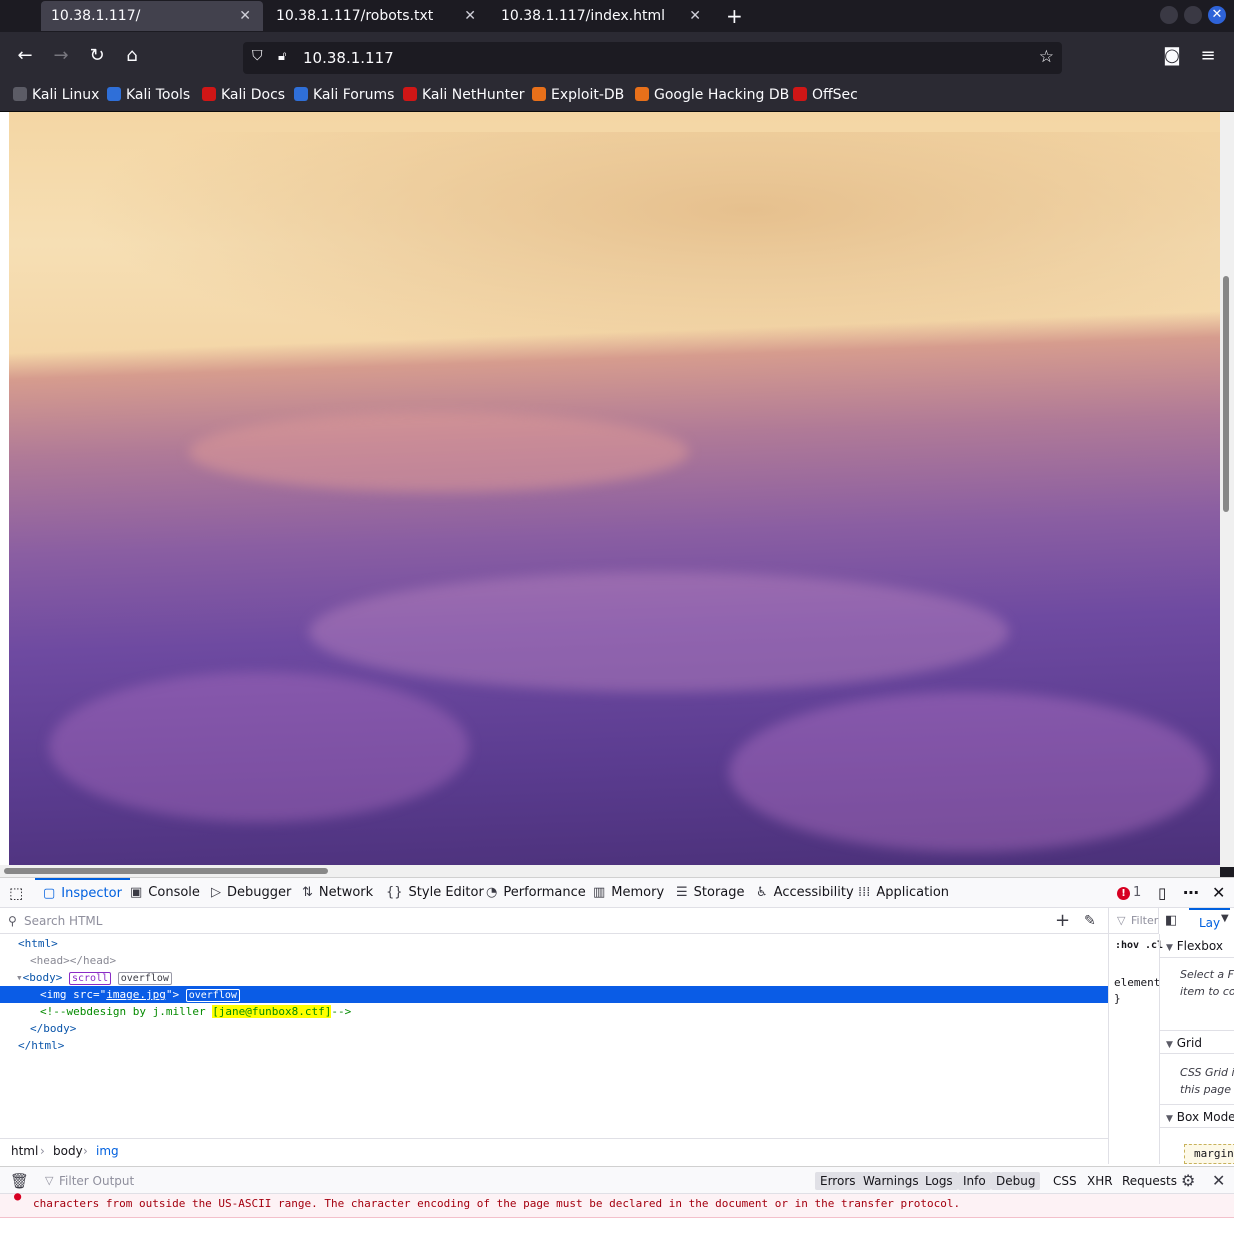 This screenshot has height=1245, width=1234. I want to click on img-src-link: image.jpg, so click(136, 994).